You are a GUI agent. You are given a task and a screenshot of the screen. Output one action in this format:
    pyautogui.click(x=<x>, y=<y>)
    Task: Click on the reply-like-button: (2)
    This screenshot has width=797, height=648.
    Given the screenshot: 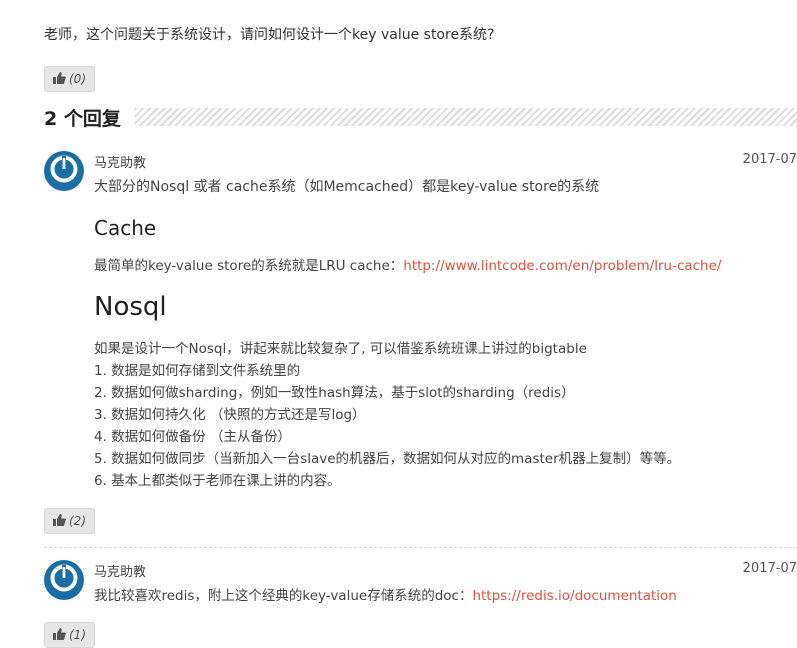 What is the action you would take?
    pyautogui.click(x=69, y=521)
    